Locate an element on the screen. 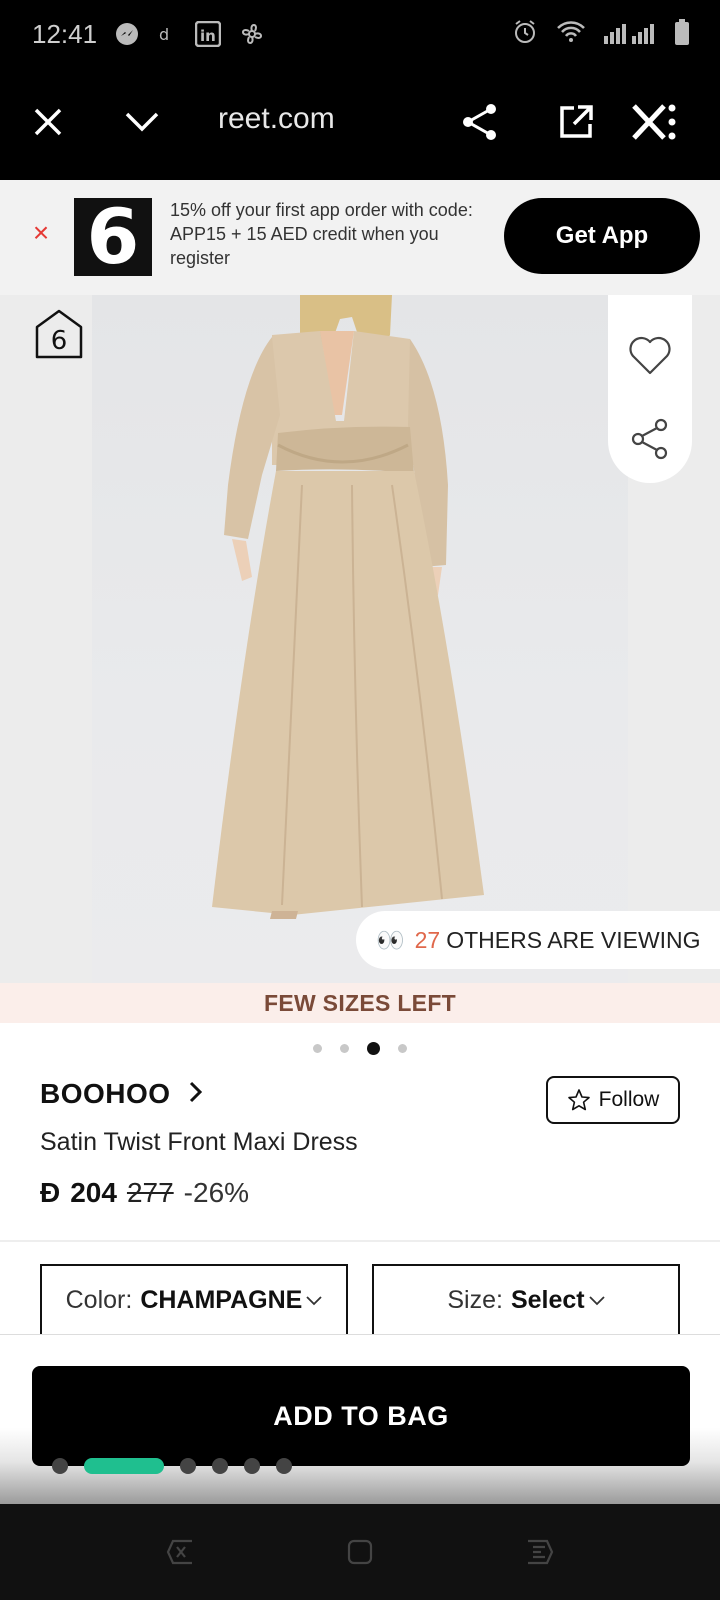 This screenshot has width=720, height=1600. current-price: 204 is located at coordinates (93, 1192).